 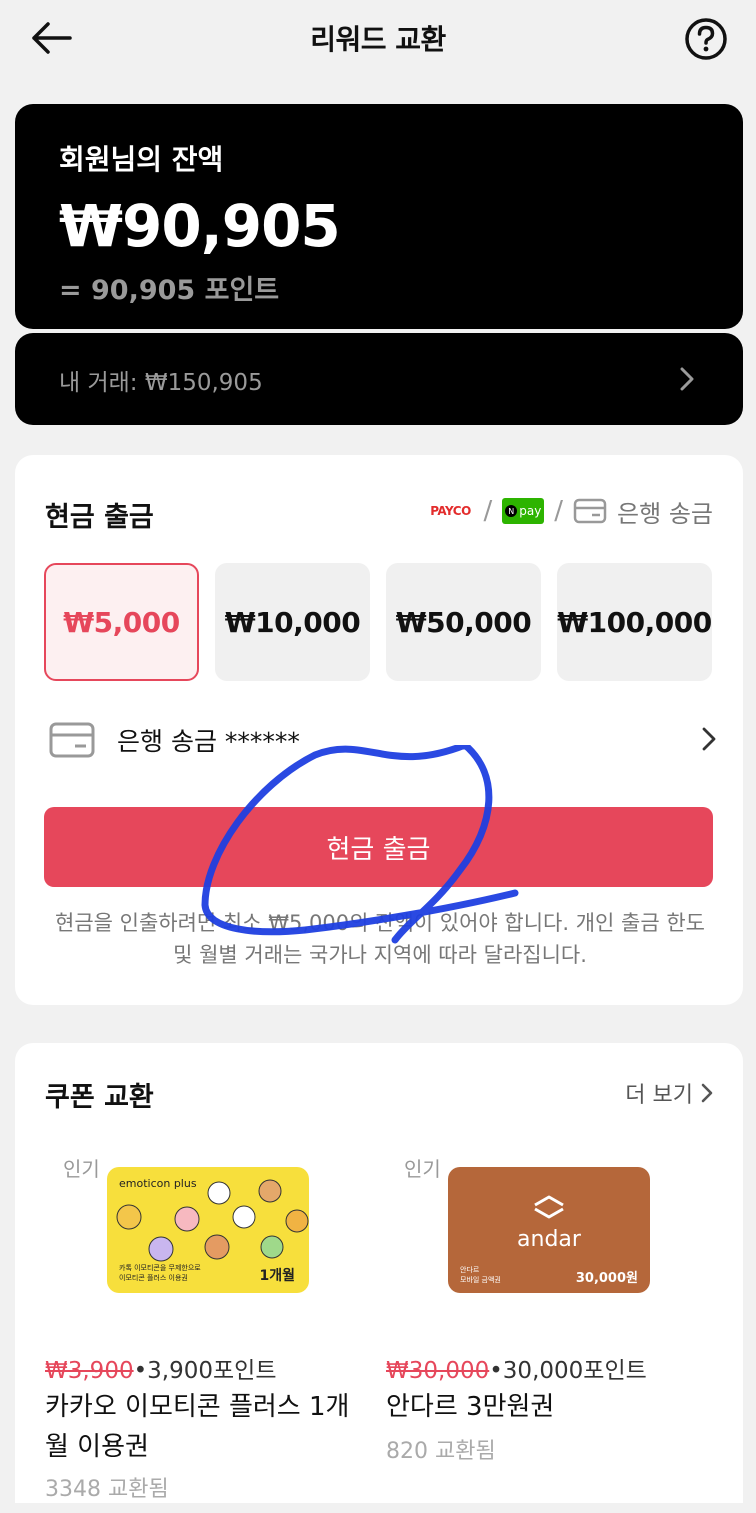 I want to click on see-more-label: 더 보기, so click(x=659, y=1095).